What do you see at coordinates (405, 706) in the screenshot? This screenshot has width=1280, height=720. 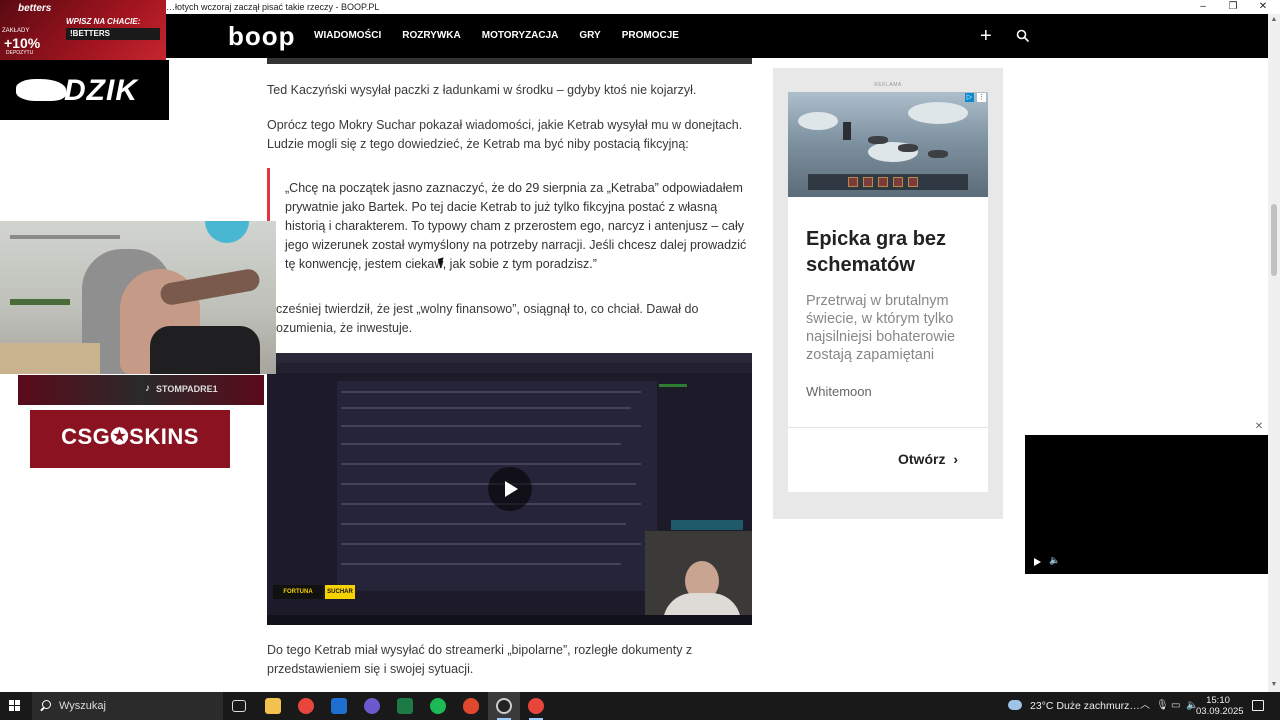 I see `excel-icon` at bounding box center [405, 706].